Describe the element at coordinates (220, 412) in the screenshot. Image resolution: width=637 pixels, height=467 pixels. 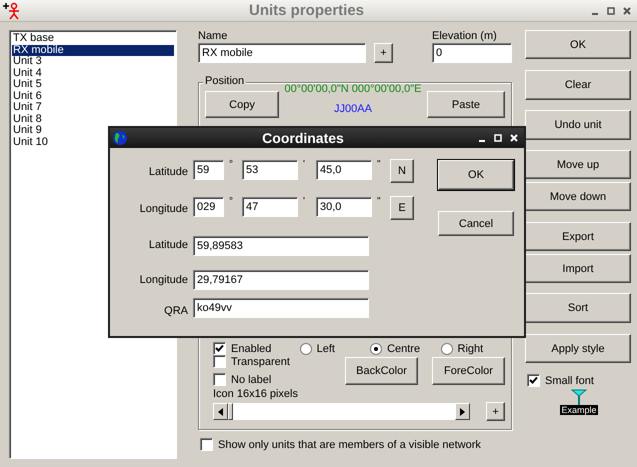
I see `left-arrow-icon` at that location.